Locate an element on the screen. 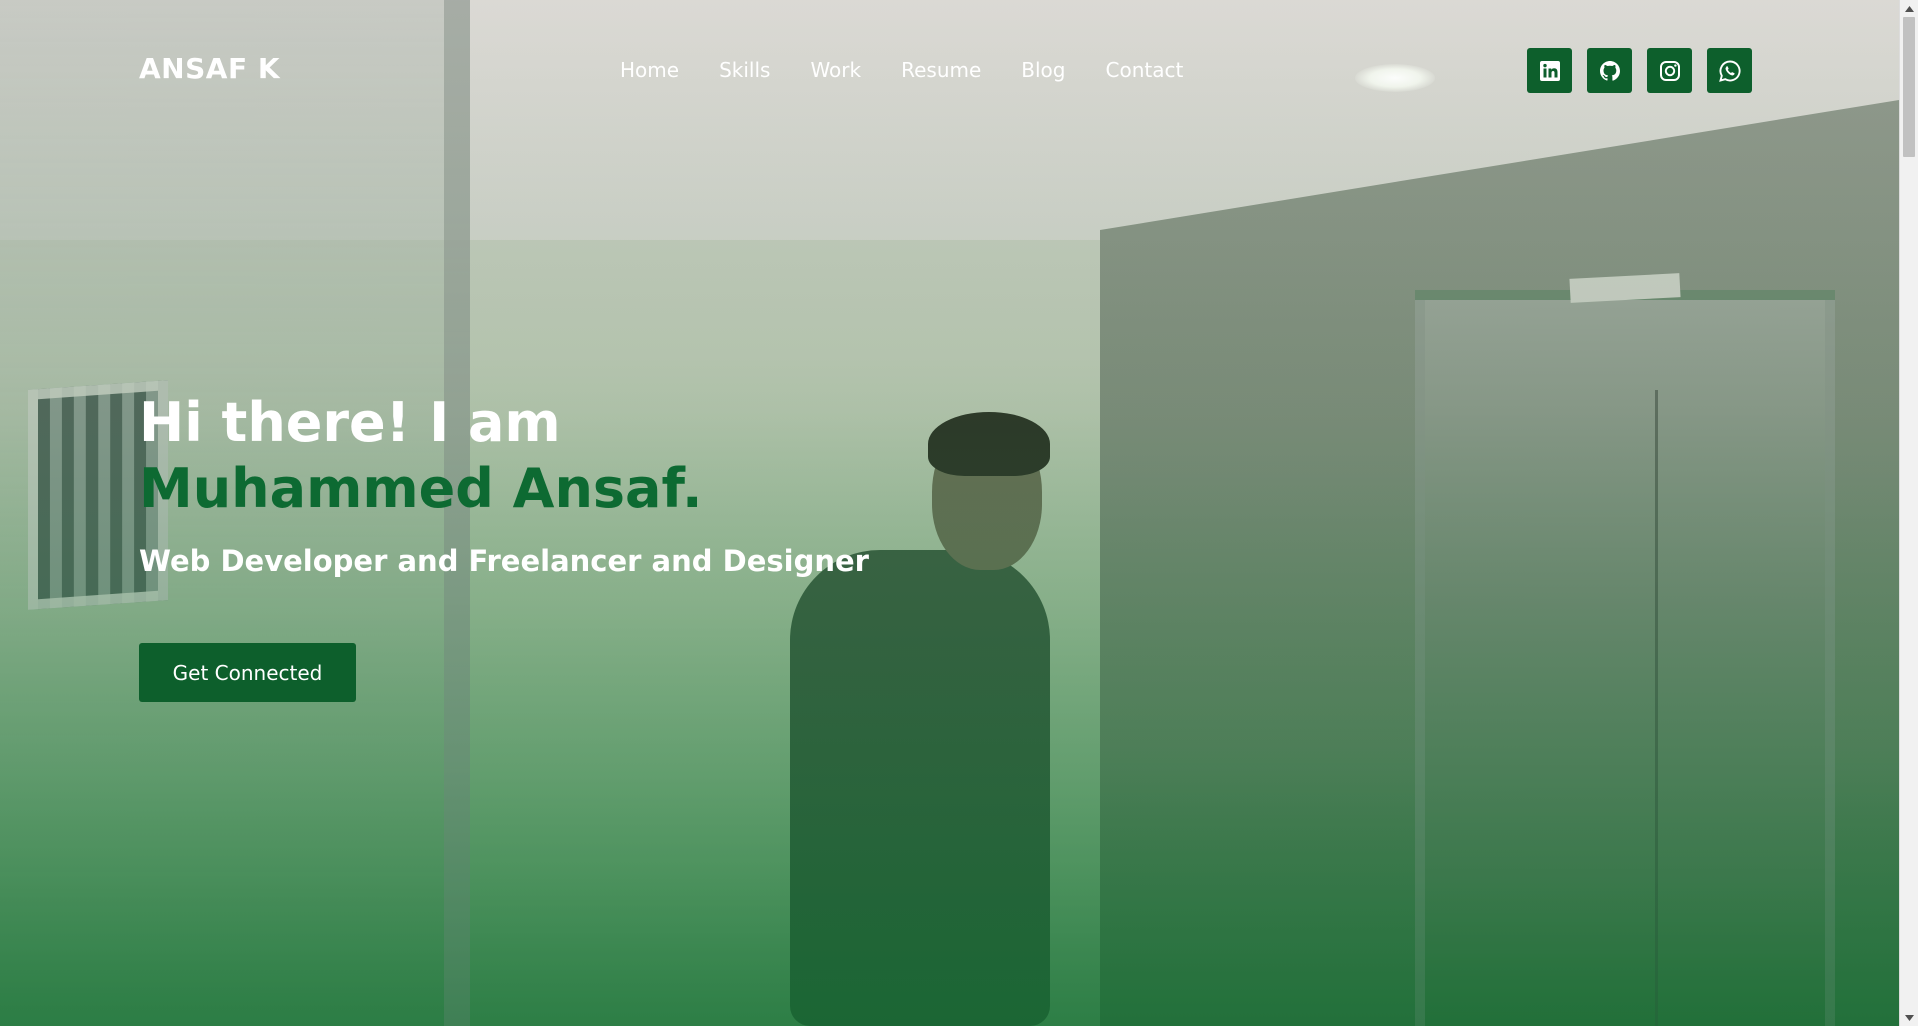  site-logo: ANSAF K is located at coordinates (209, 68).